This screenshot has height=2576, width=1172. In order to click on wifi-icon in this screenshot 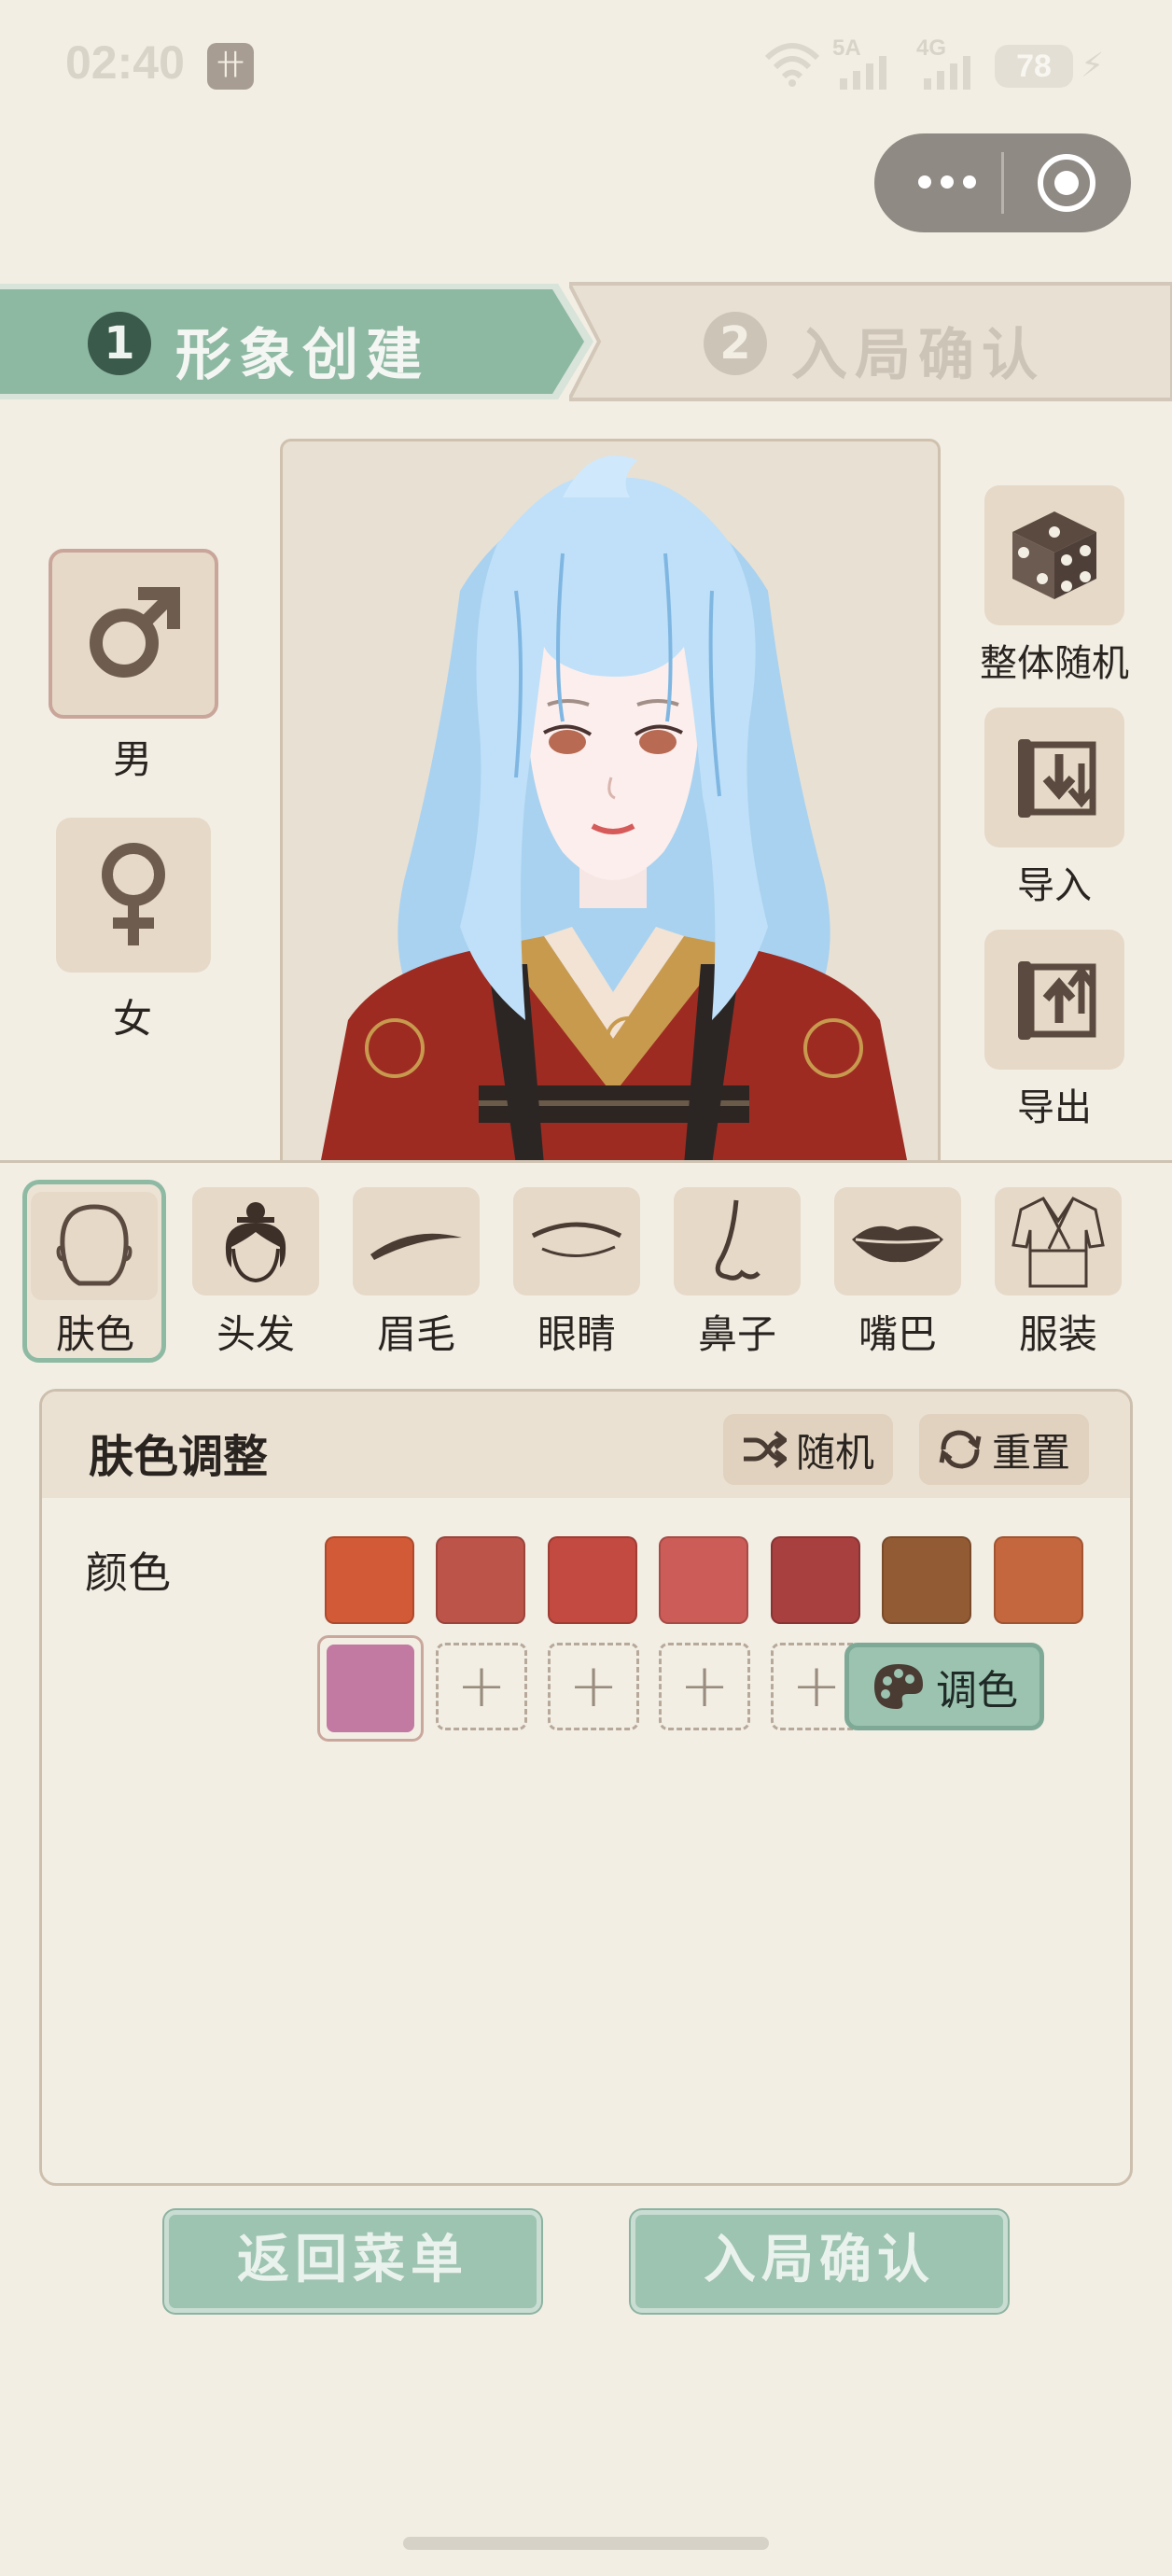, I will do `click(792, 65)`.